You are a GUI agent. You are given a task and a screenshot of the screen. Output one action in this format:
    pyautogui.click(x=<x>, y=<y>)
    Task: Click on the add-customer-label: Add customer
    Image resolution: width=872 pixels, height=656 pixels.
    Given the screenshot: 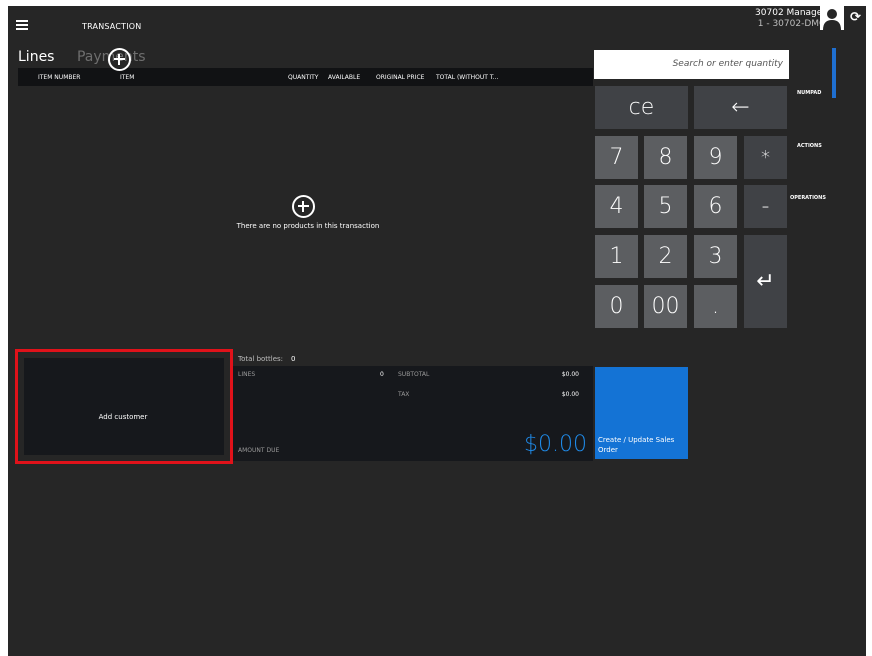 What is the action you would take?
    pyautogui.click(x=123, y=417)
    